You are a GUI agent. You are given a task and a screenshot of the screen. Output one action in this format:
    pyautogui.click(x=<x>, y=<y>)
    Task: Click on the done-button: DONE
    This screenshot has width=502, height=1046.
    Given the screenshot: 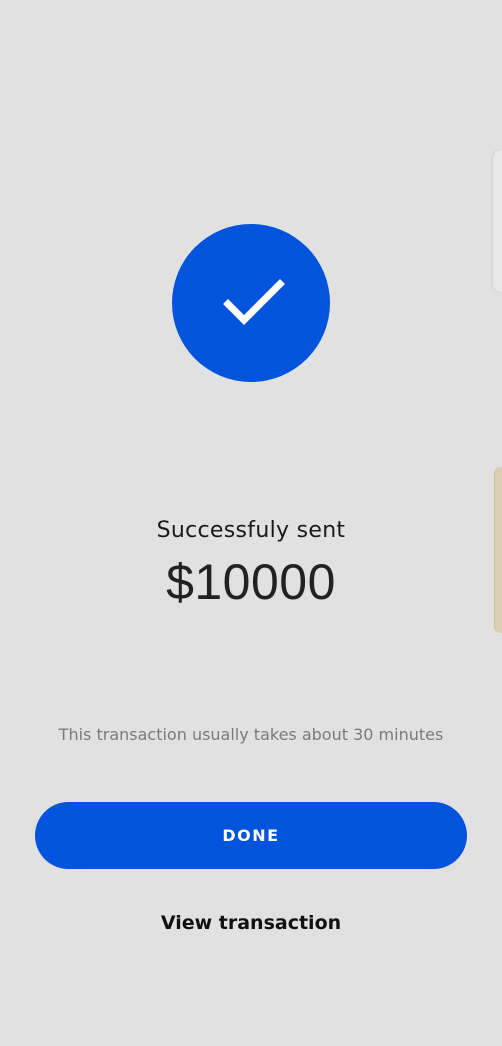 What is the action you would take?
    pyautogui.click(x=251, y=835)
    